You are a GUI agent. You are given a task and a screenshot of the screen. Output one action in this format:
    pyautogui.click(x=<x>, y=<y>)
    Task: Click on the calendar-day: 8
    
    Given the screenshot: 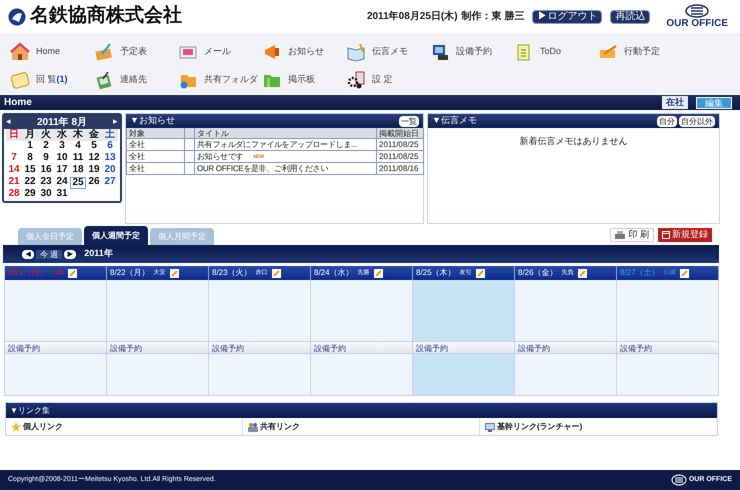 What is the action you would take?
    pyautogui.click(x=30, y=159)
    